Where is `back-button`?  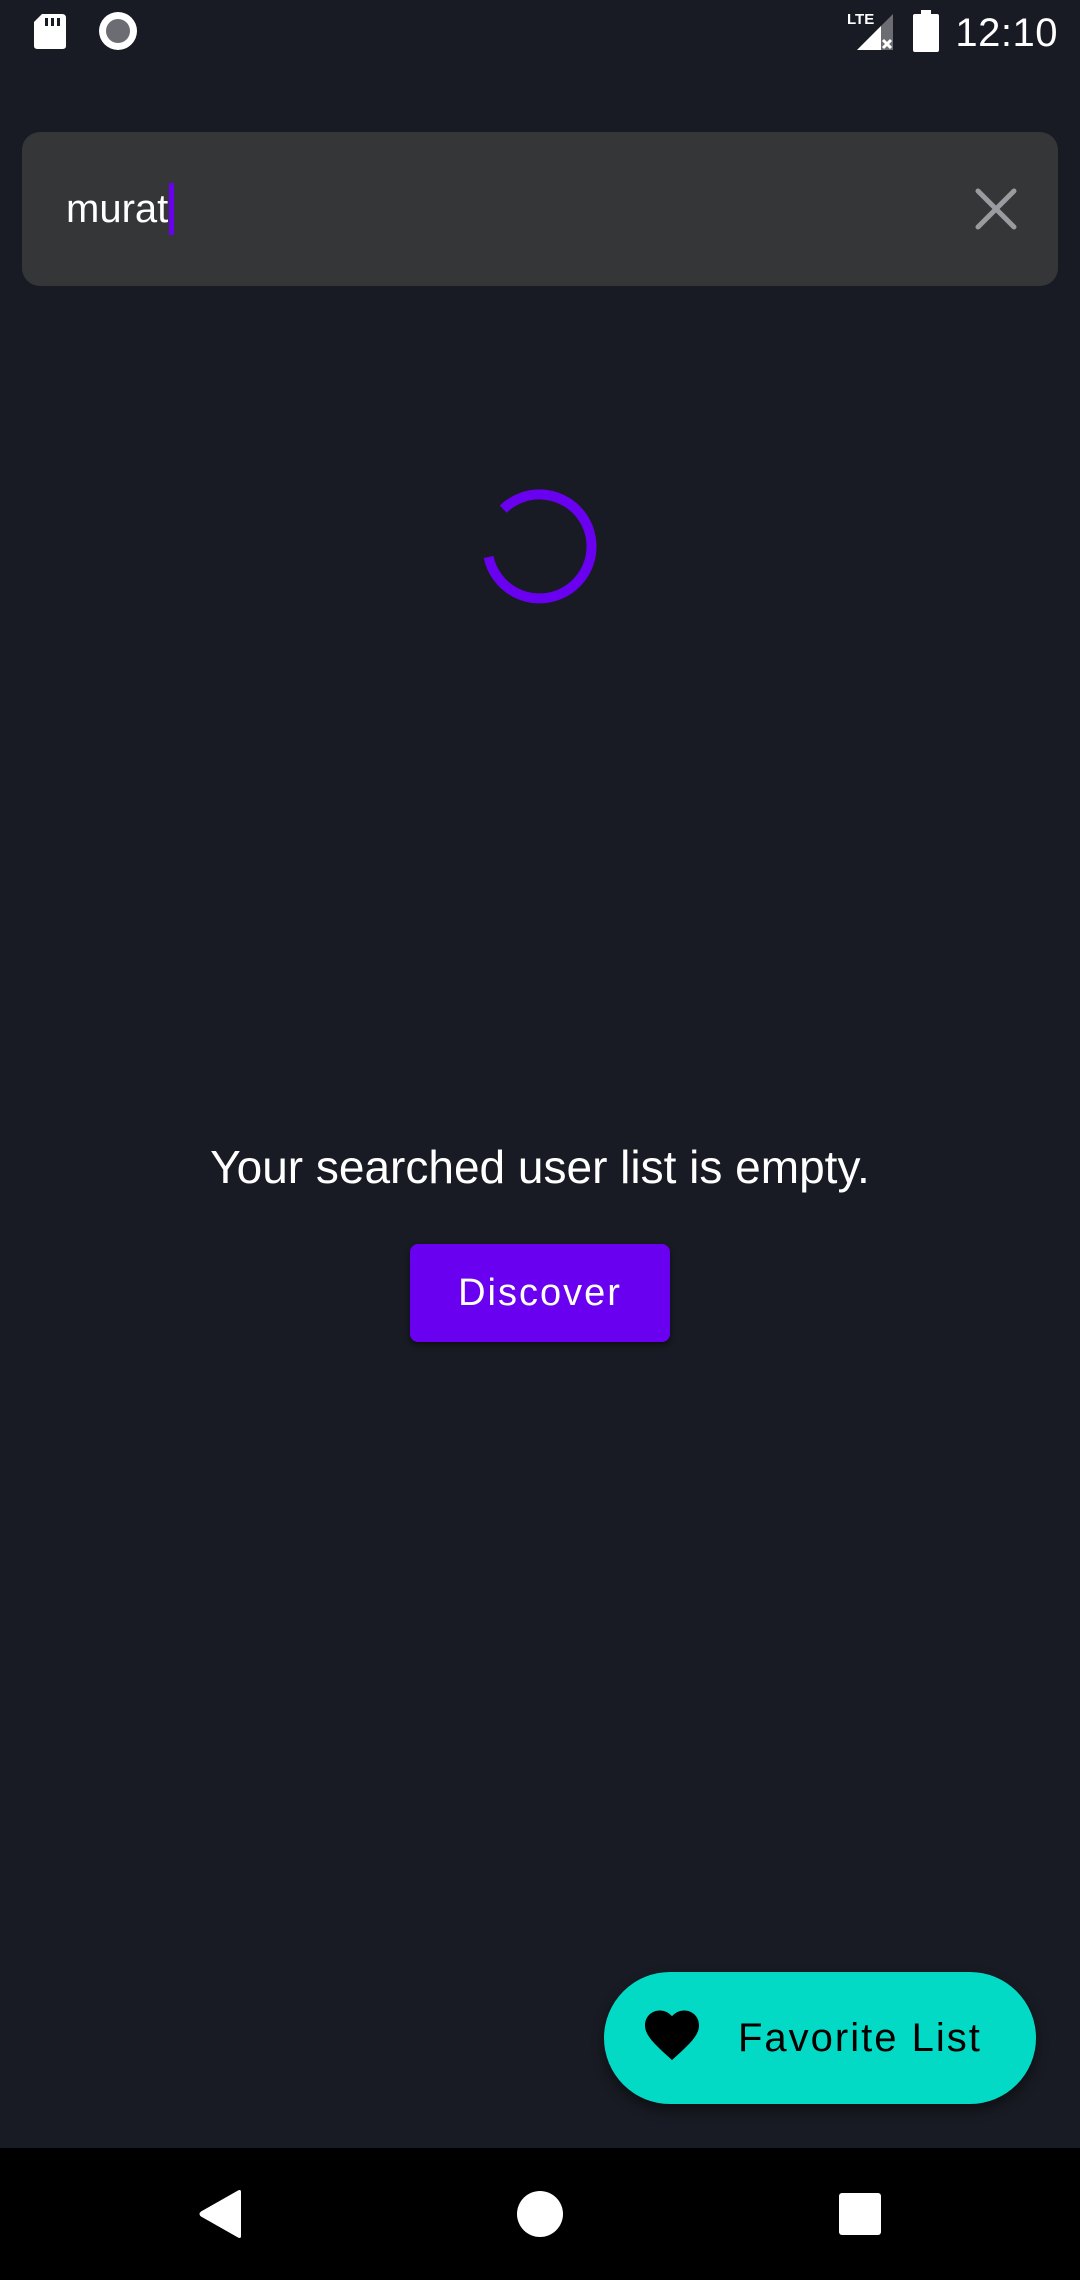
back-button is located at coordinates (220, 2214).